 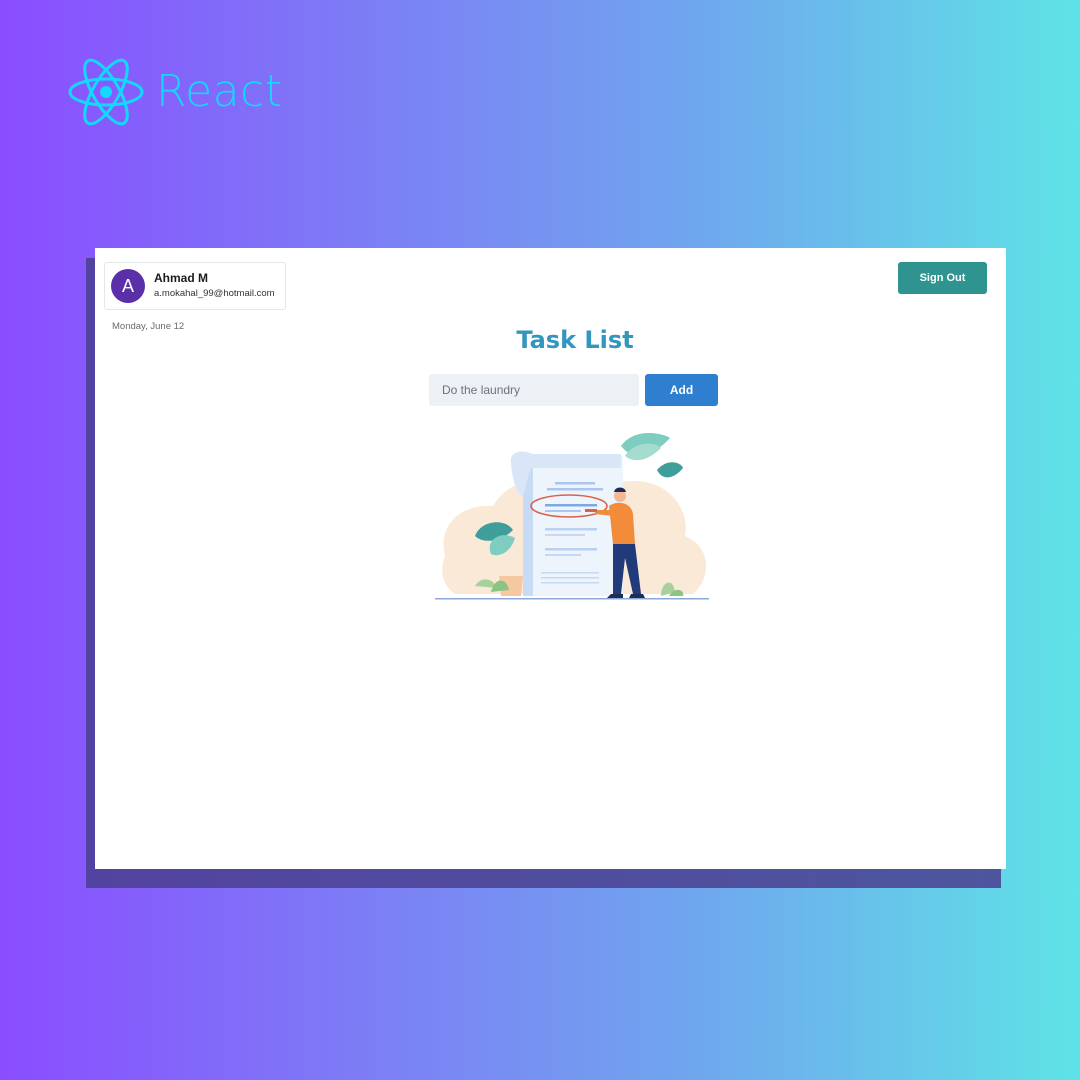 What do you see at coordinates (942, 278) in the screenshot?
I see `sign-out-button: Sign Out` at bounding box center [942, 278].